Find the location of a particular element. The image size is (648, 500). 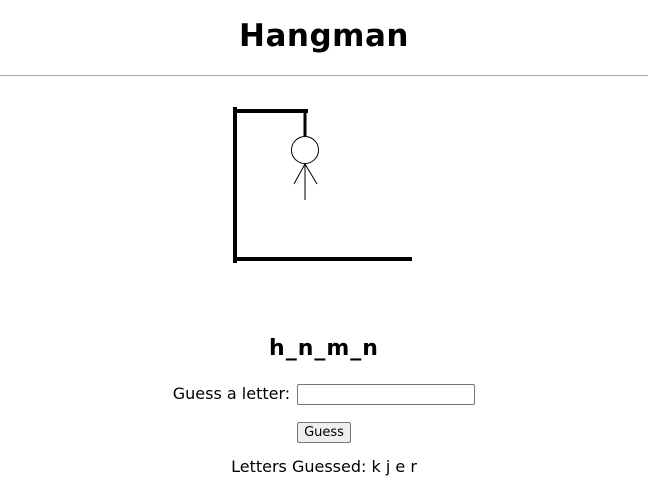

button-row: Guess is located at coordinates (324, 432).